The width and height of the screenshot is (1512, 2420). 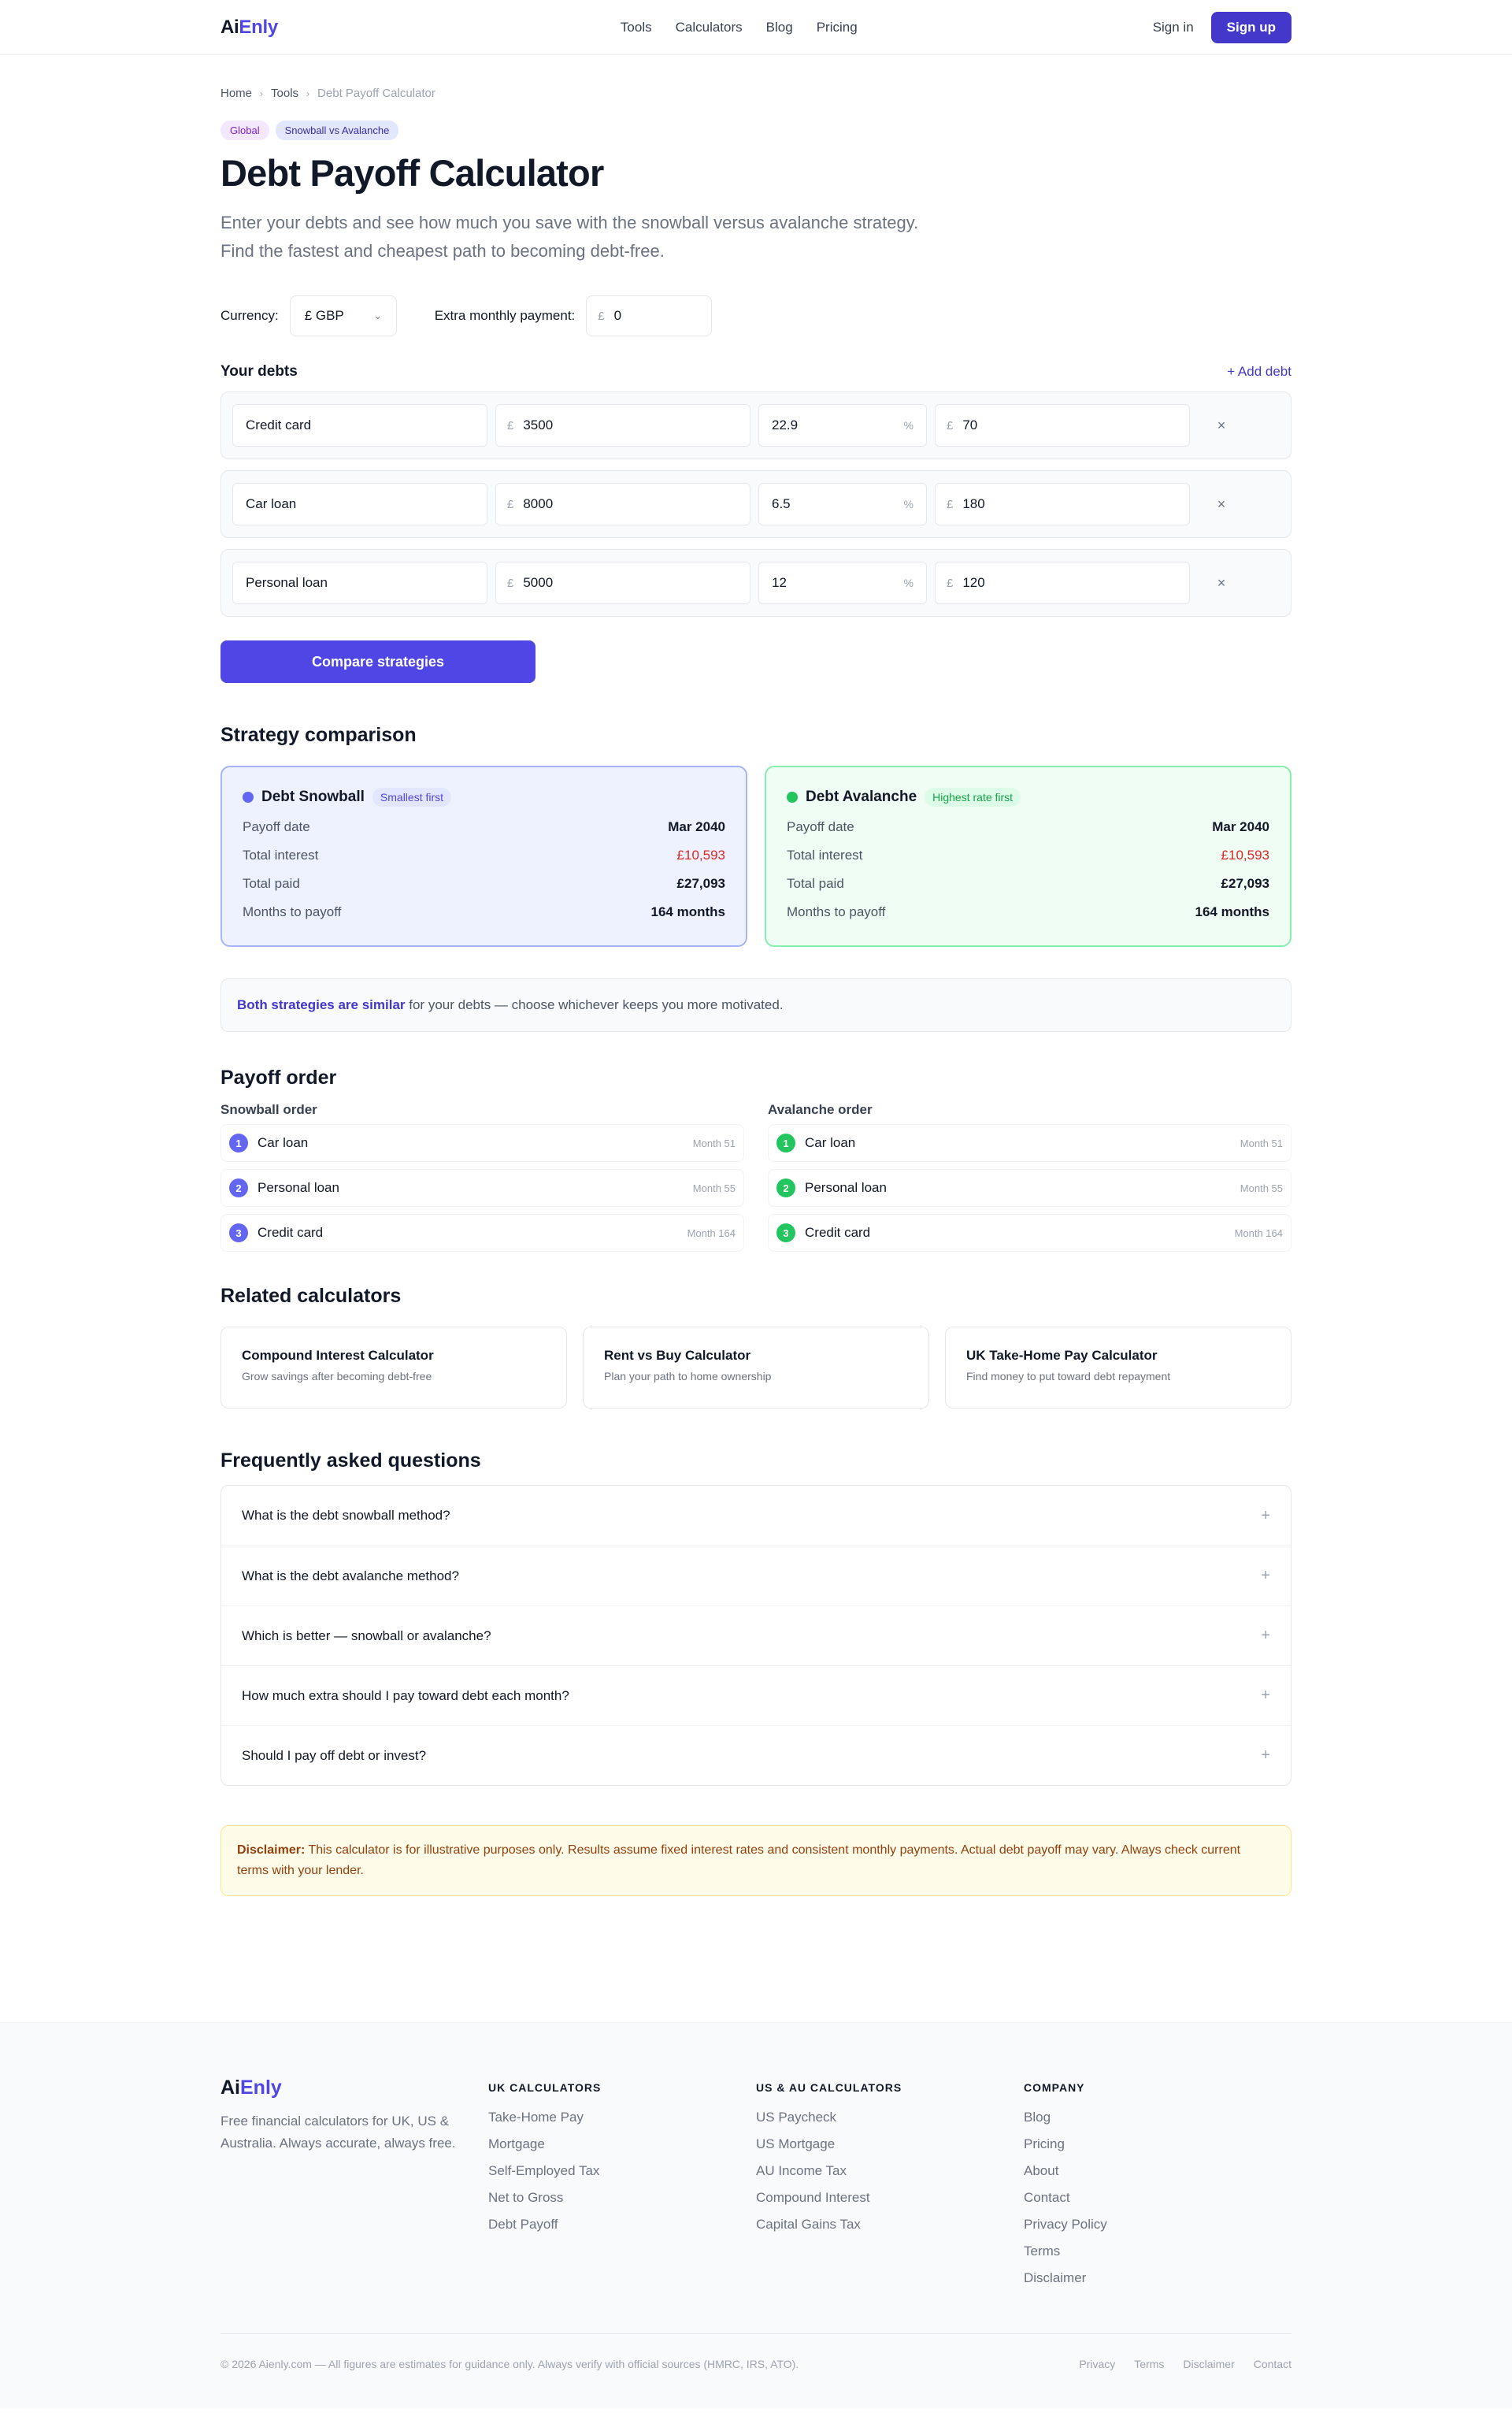 I want to click on stat-value-interest: £10,593, so click(x=1245, y=856).